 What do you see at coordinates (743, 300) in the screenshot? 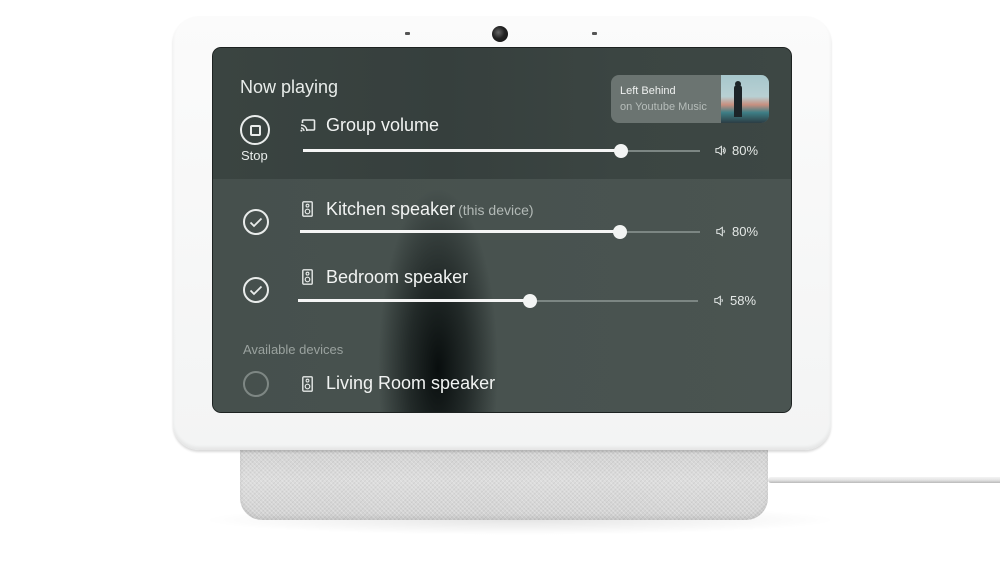
I see `volume-value: 58%` at bounding box center [743, 300].